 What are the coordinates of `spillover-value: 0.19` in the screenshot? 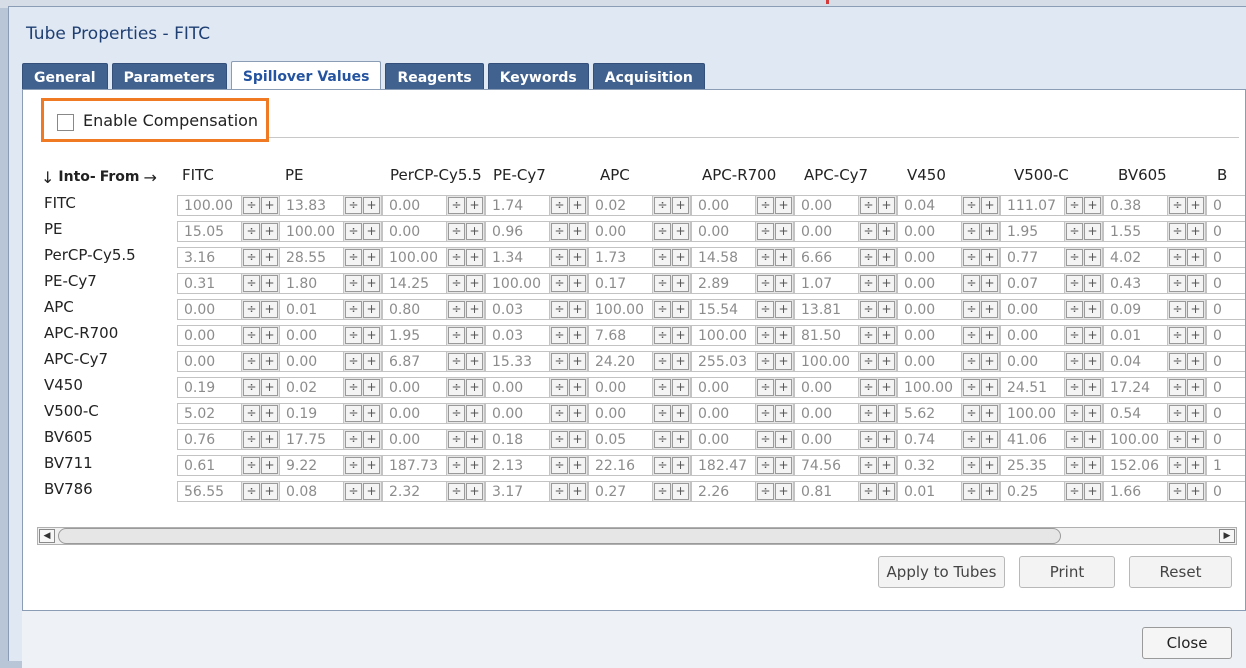 It's located at (199, 388).